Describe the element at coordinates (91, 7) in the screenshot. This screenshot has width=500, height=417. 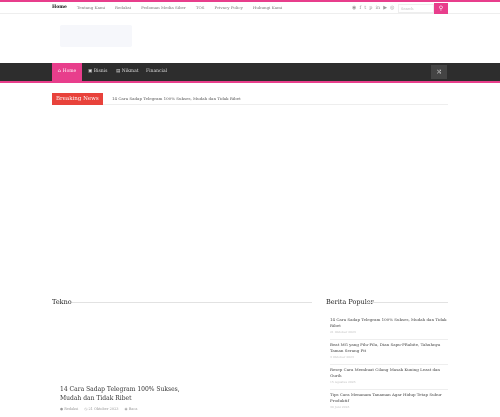
I see `top-nav-tentang: Tentang Kami` at that location.